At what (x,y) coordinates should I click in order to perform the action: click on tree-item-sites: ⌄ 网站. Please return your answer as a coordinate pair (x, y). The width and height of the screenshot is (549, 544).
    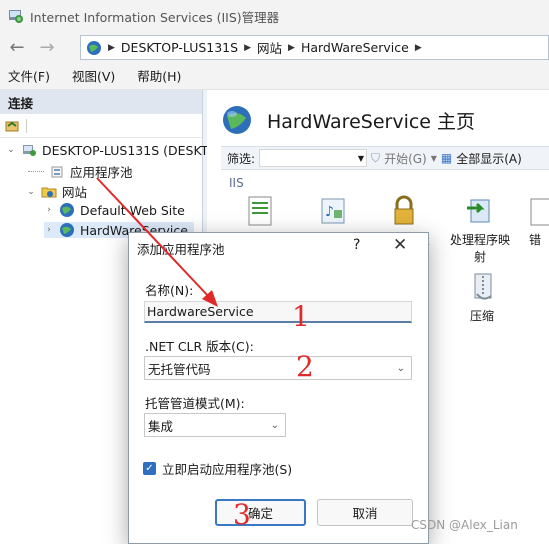
    Looking at the image, I should click on (56, 191).